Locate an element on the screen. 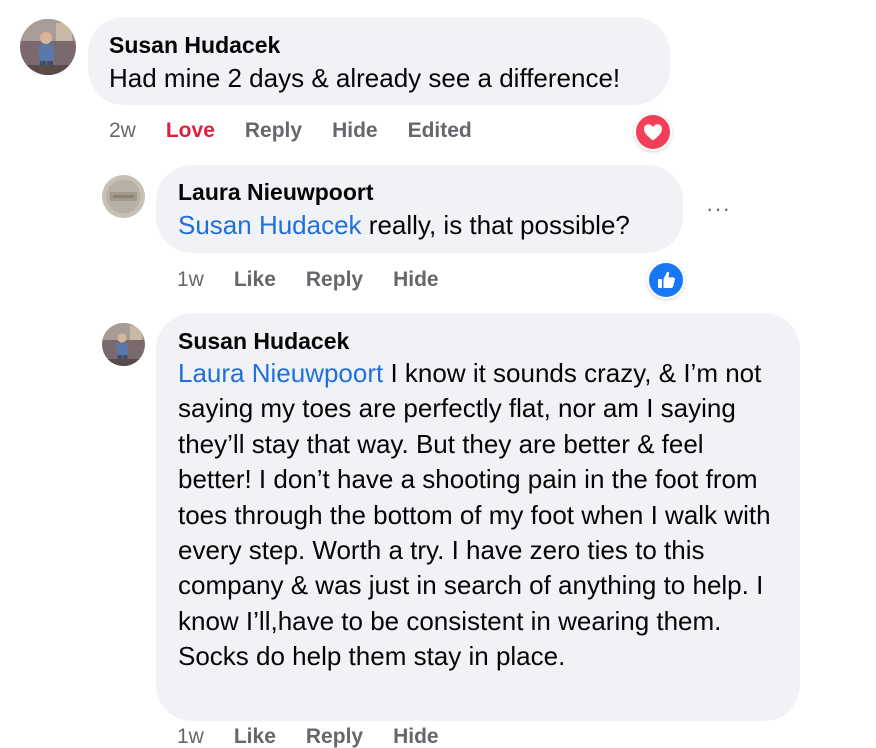 This screenshot has width=876, height=748. comment-actions: 2w Love Reply Hide Edited is located at coordinates (290, 131).